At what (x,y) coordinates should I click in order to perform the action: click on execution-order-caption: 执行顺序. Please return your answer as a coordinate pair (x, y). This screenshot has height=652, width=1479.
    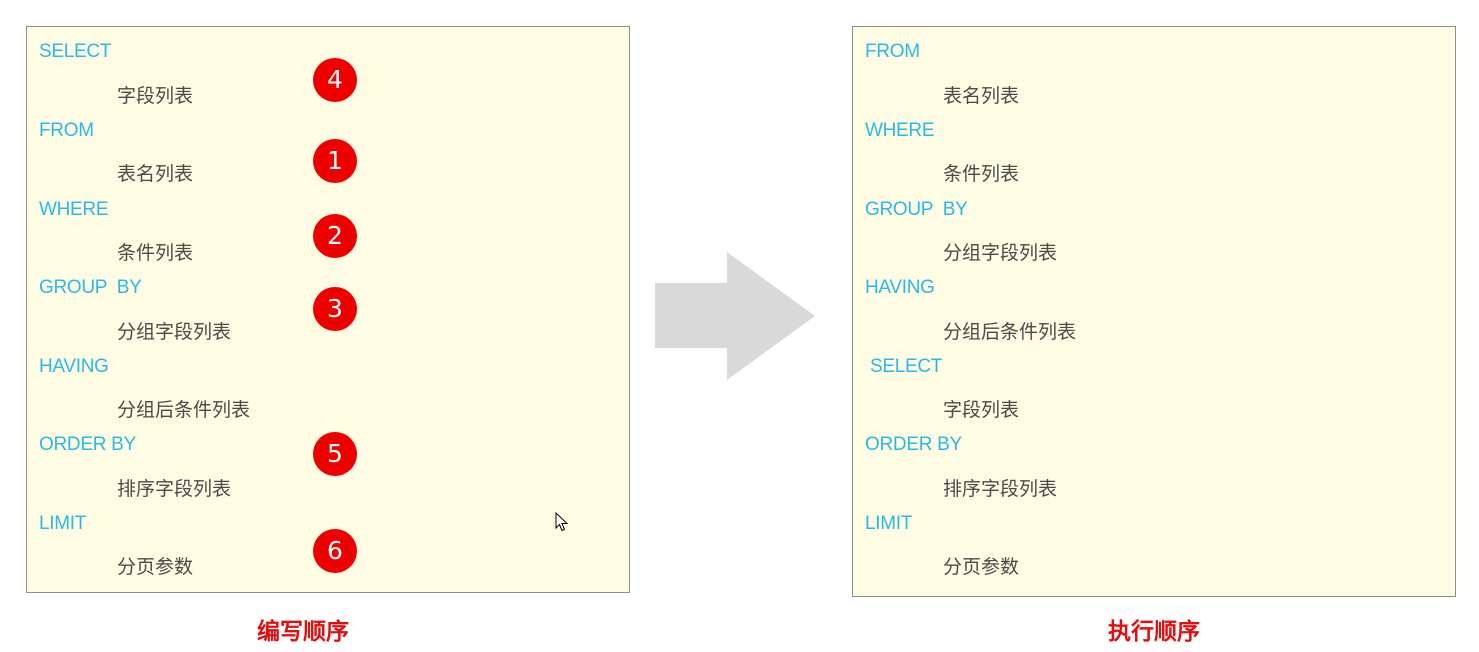
    Looking at the image, I should click on (1154, 632).